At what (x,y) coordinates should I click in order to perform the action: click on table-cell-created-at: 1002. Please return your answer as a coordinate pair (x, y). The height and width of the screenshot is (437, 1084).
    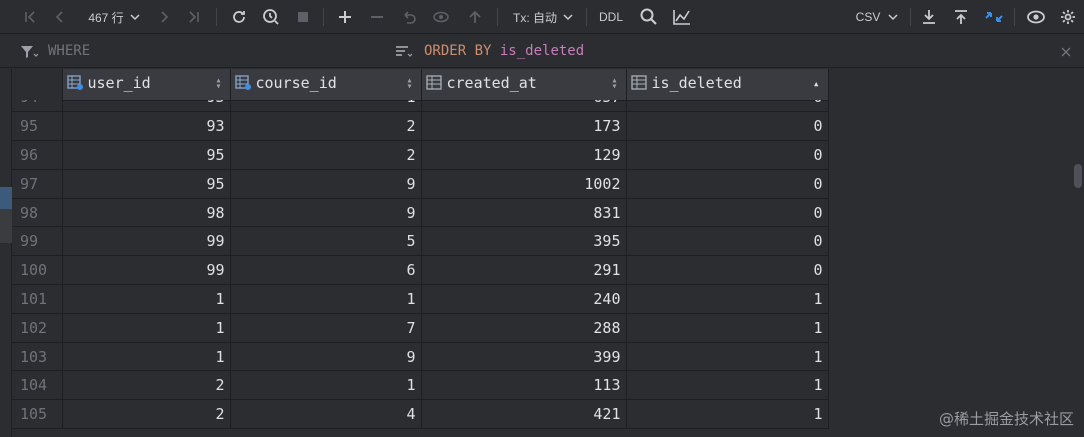
    Looking at the image, I should click on (524, 184).